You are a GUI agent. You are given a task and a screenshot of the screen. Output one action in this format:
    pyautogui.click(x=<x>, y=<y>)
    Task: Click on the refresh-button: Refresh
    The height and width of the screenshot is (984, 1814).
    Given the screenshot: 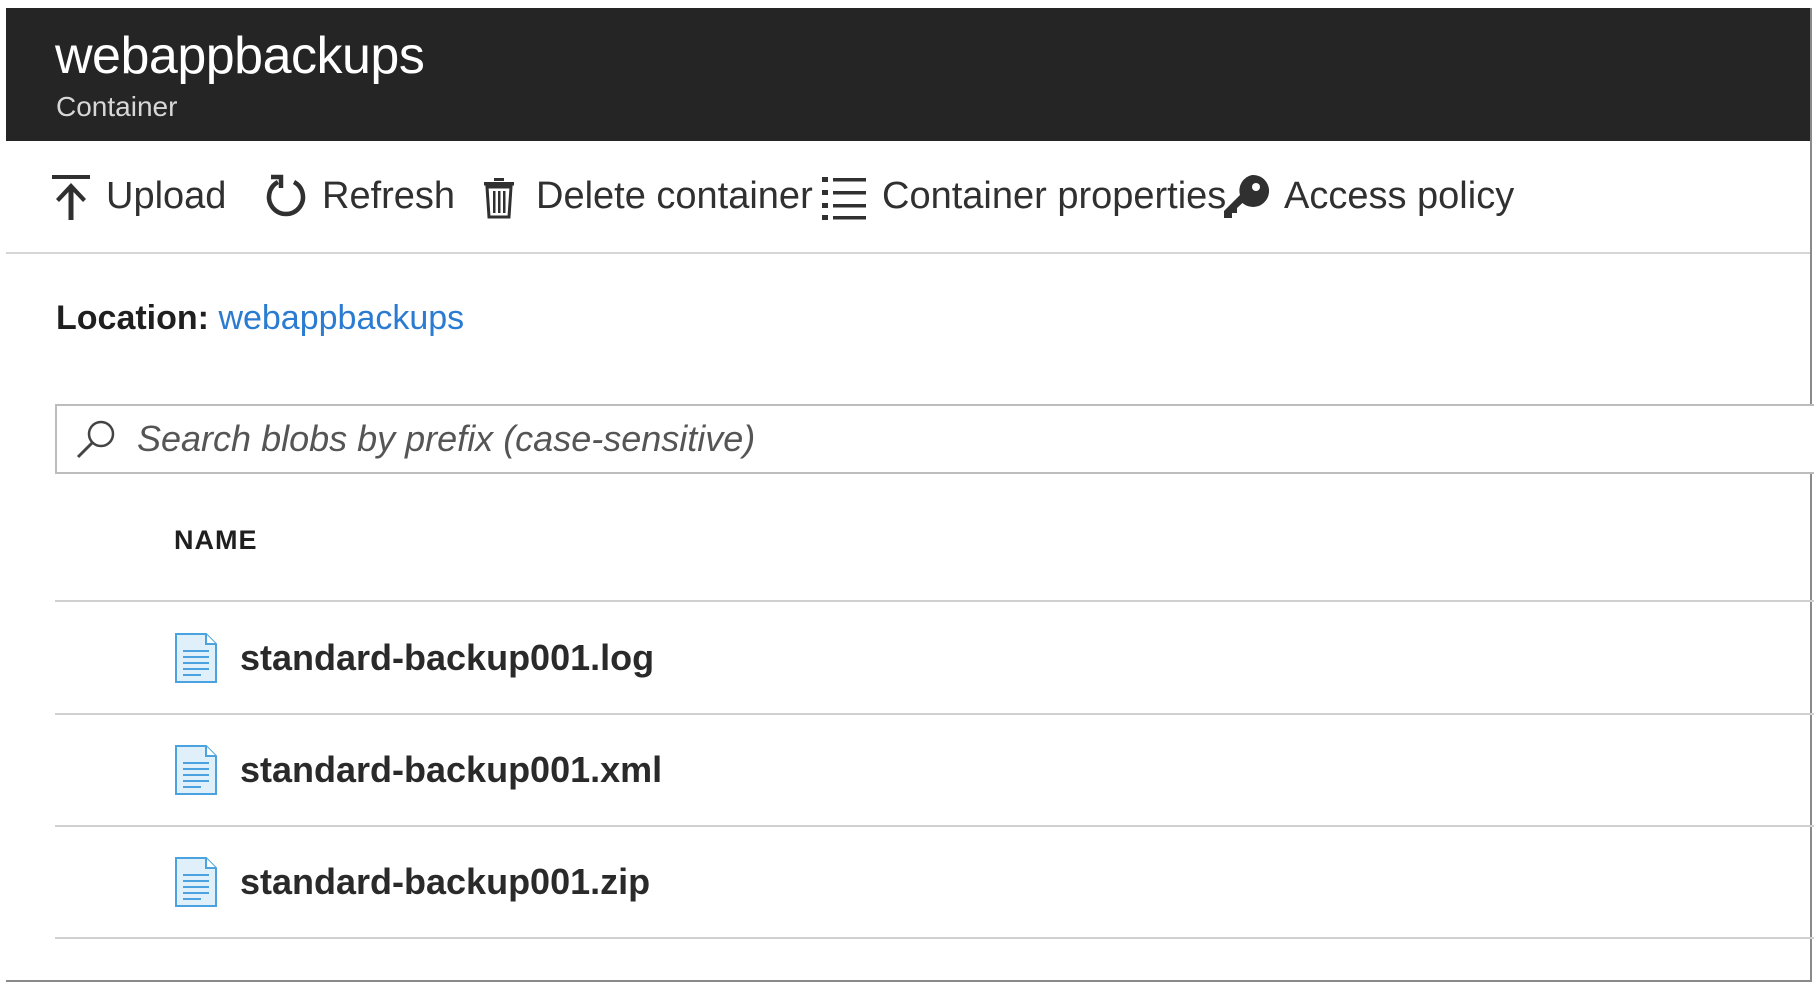 What is the action you would take?
    pyautogui.click(x=359, y=196)
    